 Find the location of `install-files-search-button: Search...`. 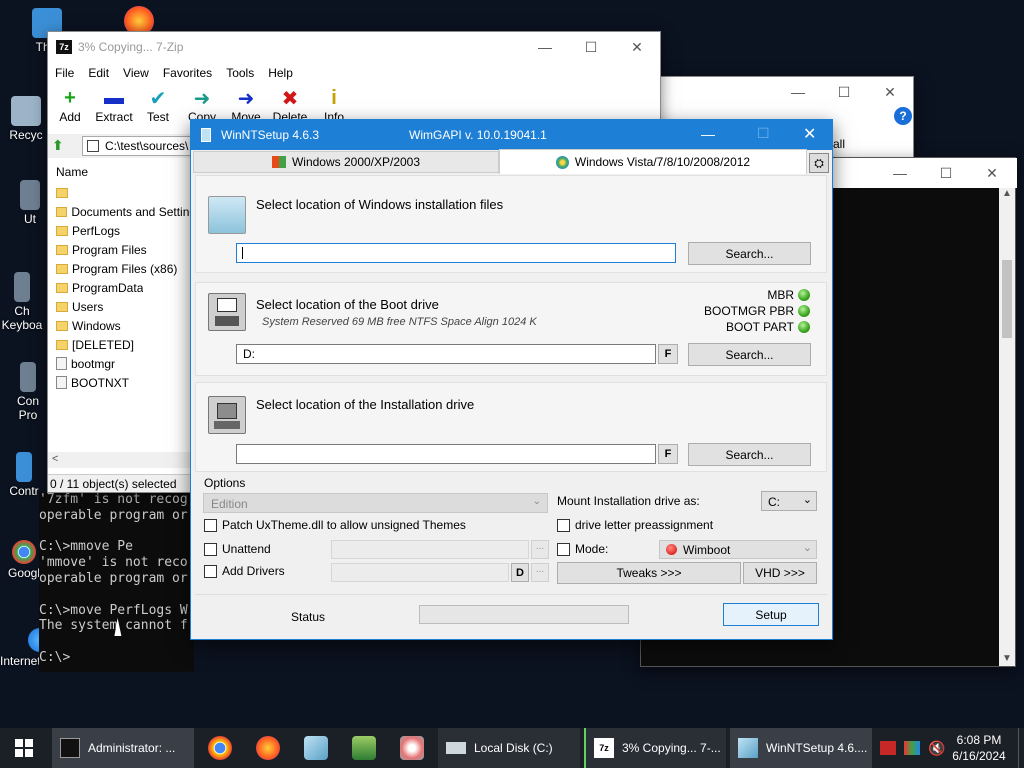

install-files-search-button: Search... is located at coordinates (749, 253).